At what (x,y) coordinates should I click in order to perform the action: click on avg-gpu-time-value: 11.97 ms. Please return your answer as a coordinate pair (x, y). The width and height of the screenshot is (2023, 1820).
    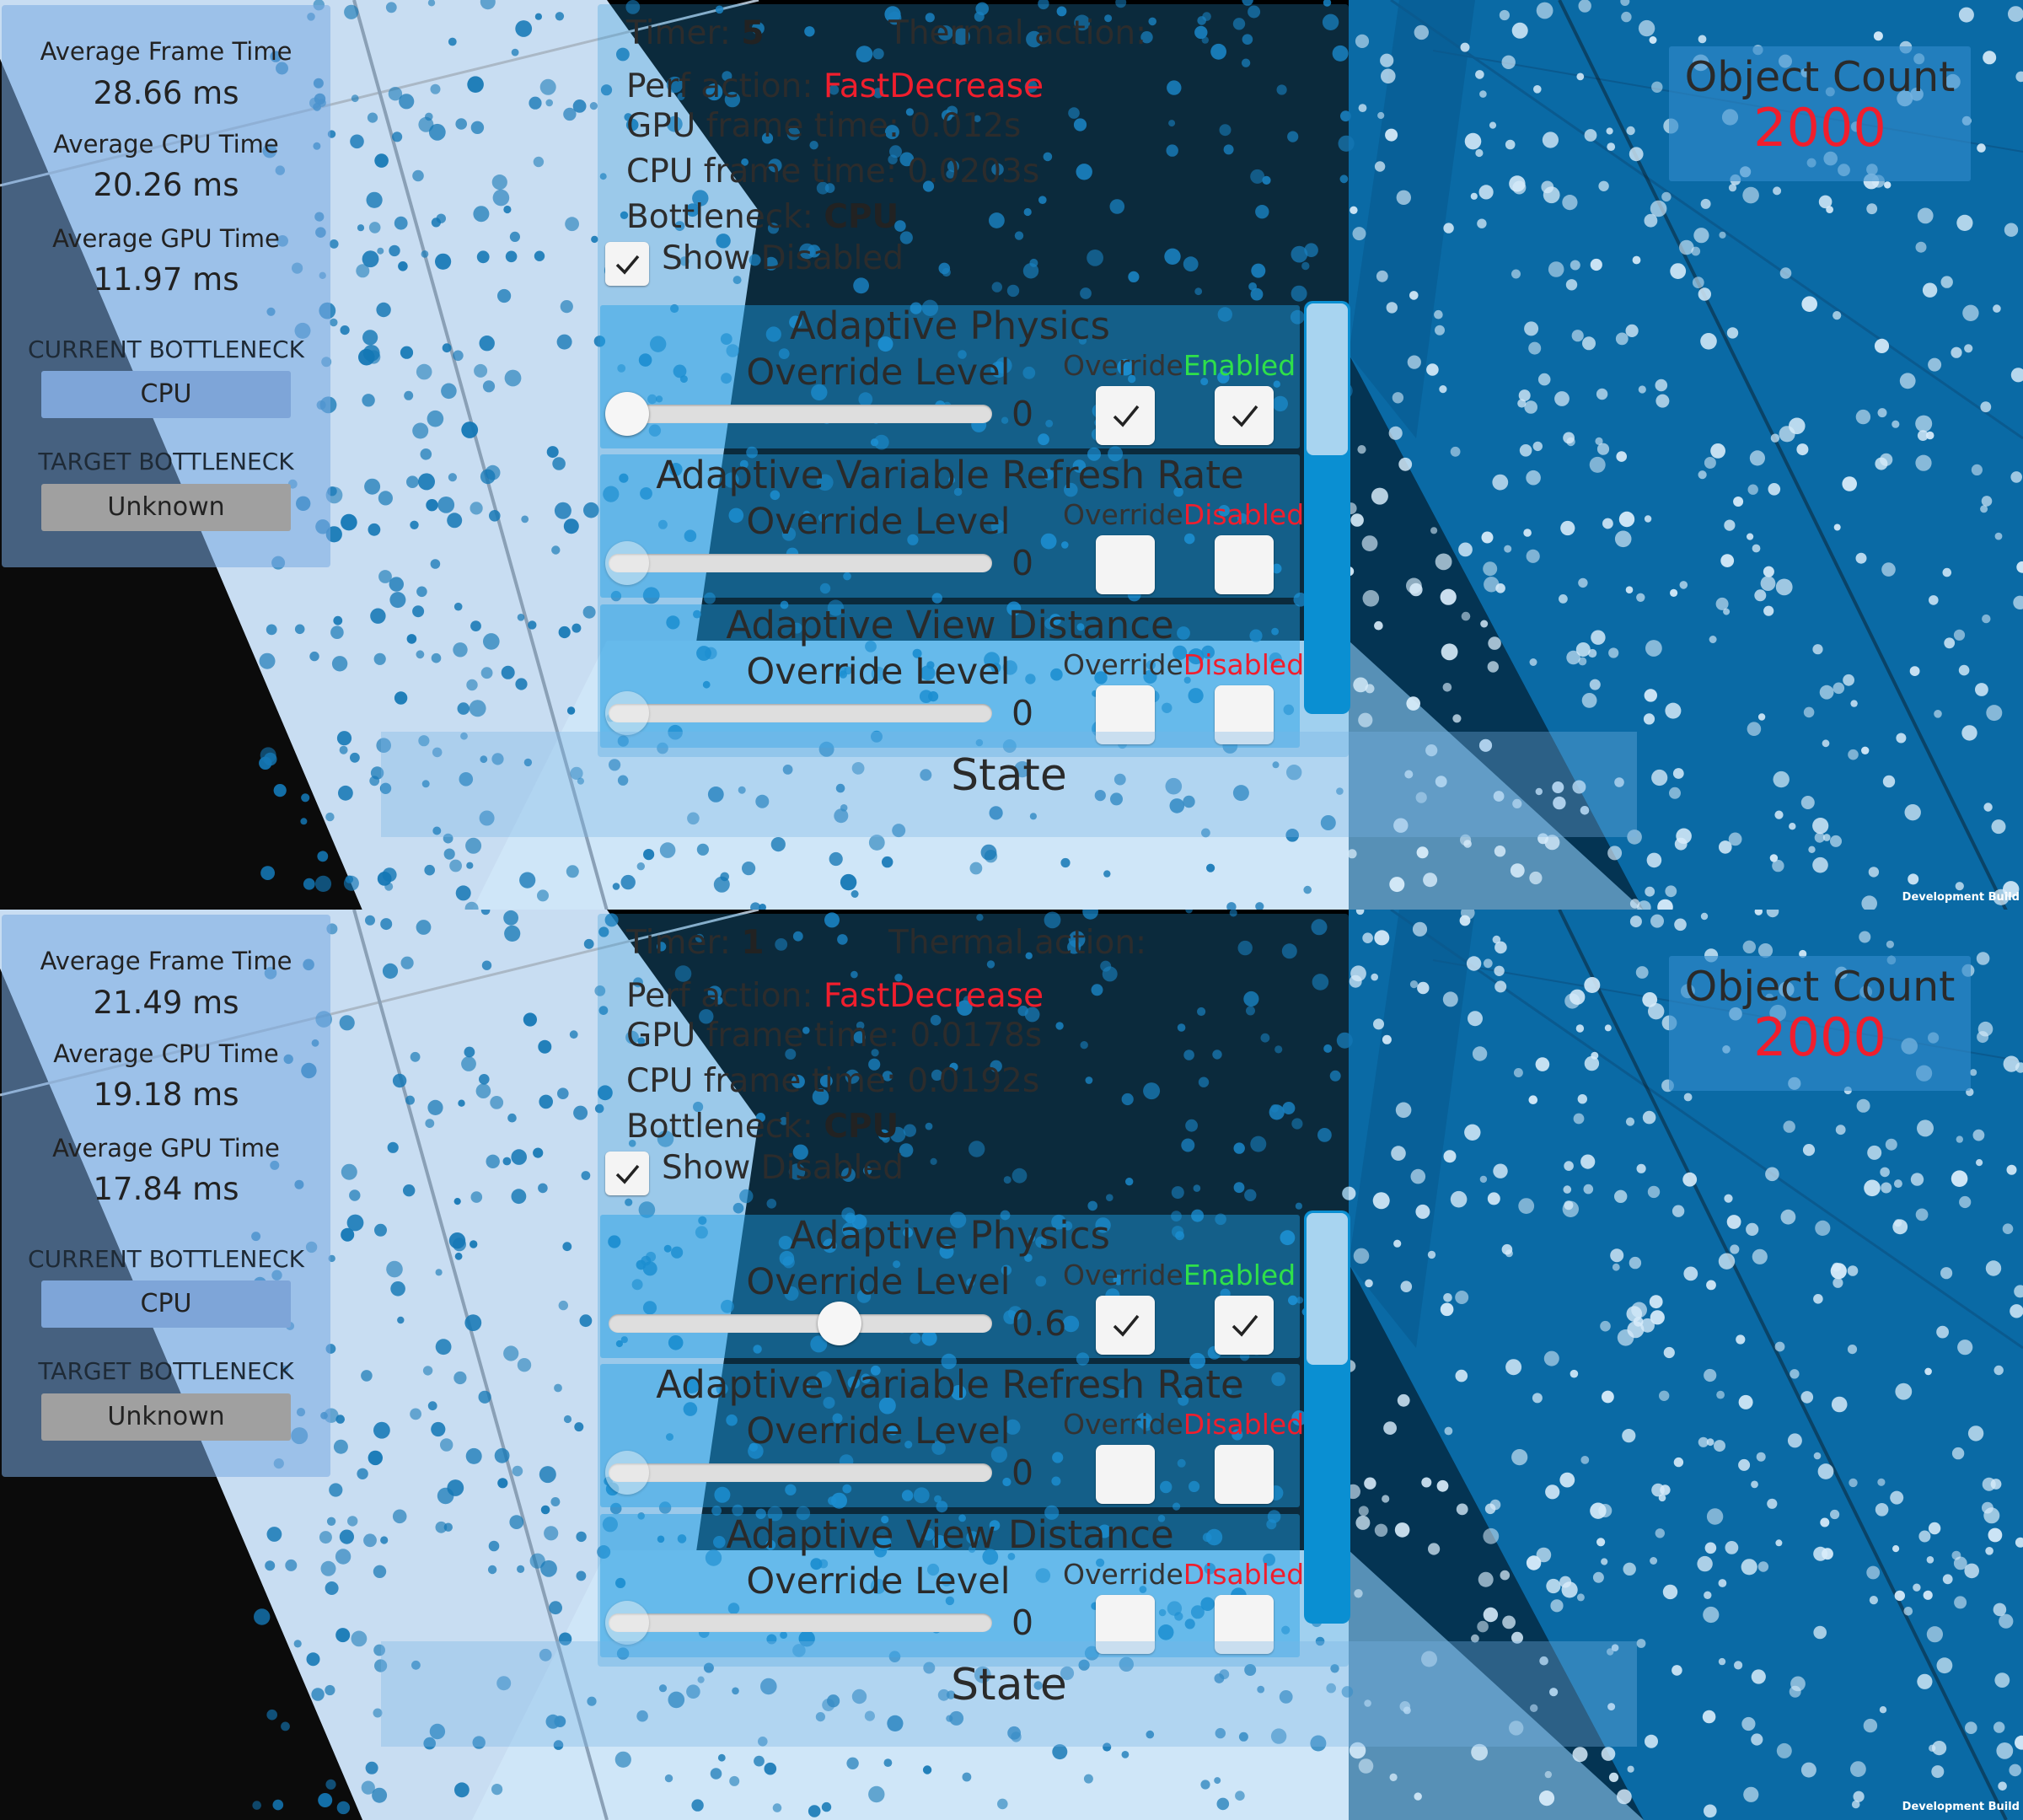
    Looking at the image, I should click on (166, 280).